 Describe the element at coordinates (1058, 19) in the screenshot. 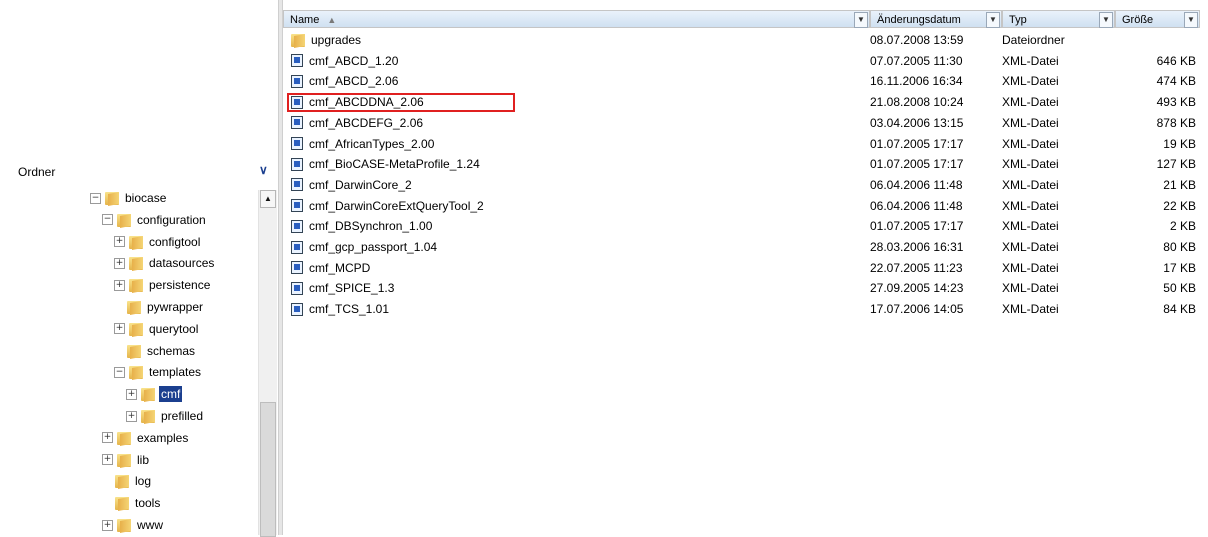

I see `column-header-type: Typ ▼` at that location.